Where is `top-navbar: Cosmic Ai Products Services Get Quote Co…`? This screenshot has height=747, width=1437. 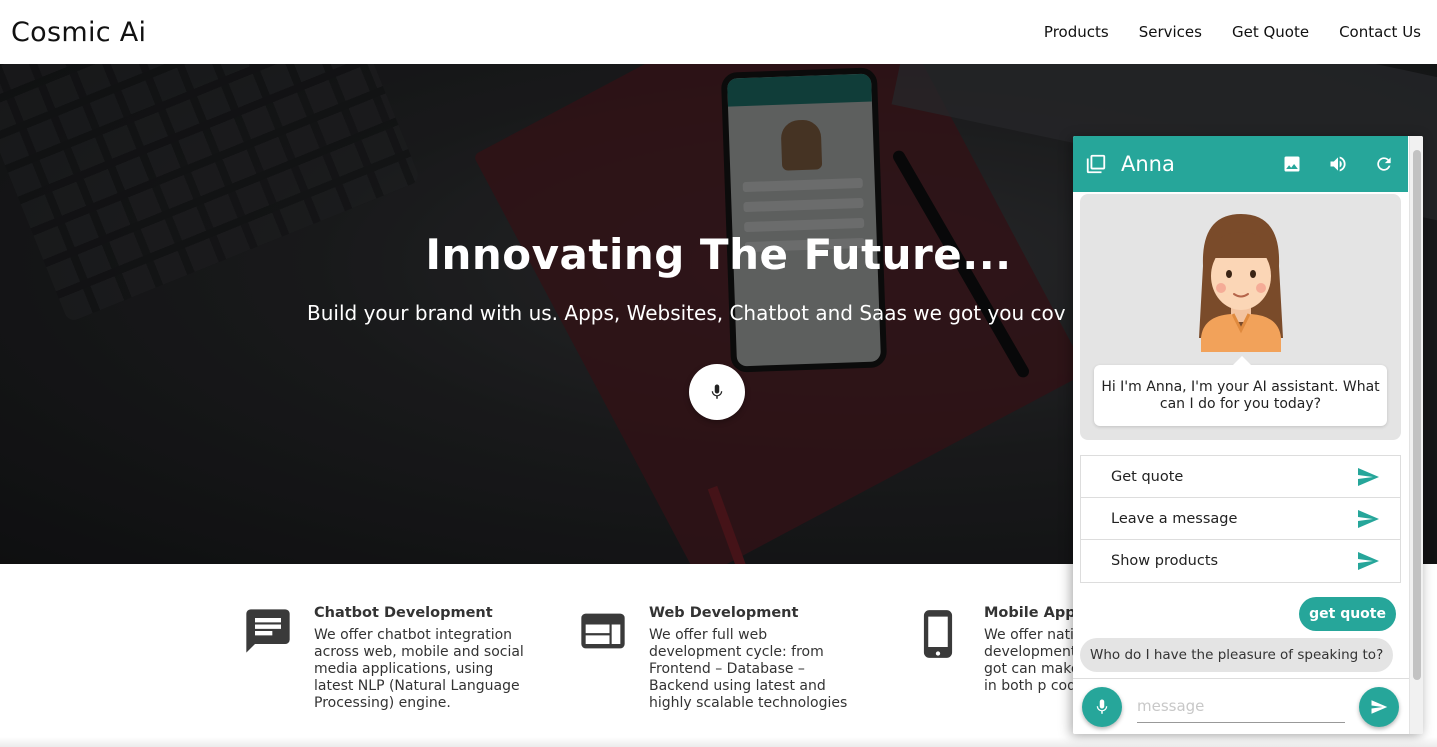
top-navbar: Cosmic Ai Products Services Get Quote Co… is located at coordinates (718, 32).